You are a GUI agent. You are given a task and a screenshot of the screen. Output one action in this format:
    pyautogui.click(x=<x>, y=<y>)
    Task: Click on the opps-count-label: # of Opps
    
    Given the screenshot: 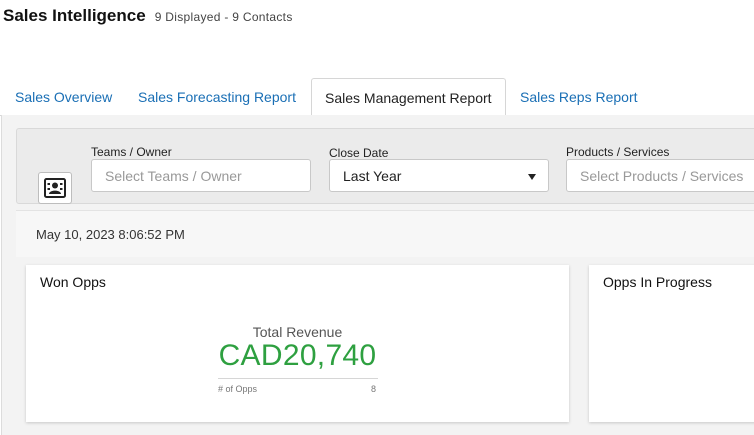 What is the action you would take?
    pyautogui.click(x=238, y=389)
    